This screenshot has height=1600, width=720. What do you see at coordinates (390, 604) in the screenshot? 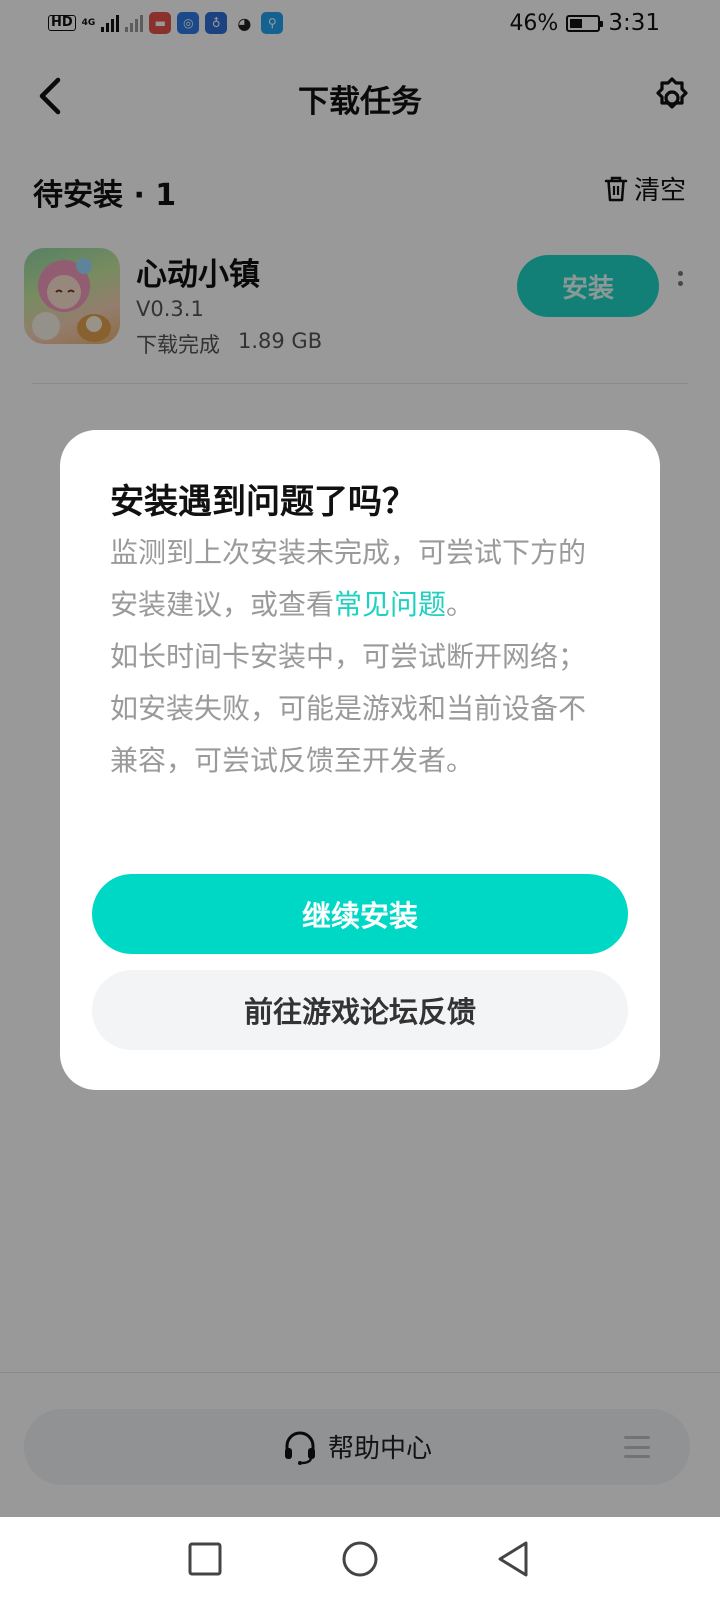
I see `faq-link: 常见问题` at bounding box center [390, 604].